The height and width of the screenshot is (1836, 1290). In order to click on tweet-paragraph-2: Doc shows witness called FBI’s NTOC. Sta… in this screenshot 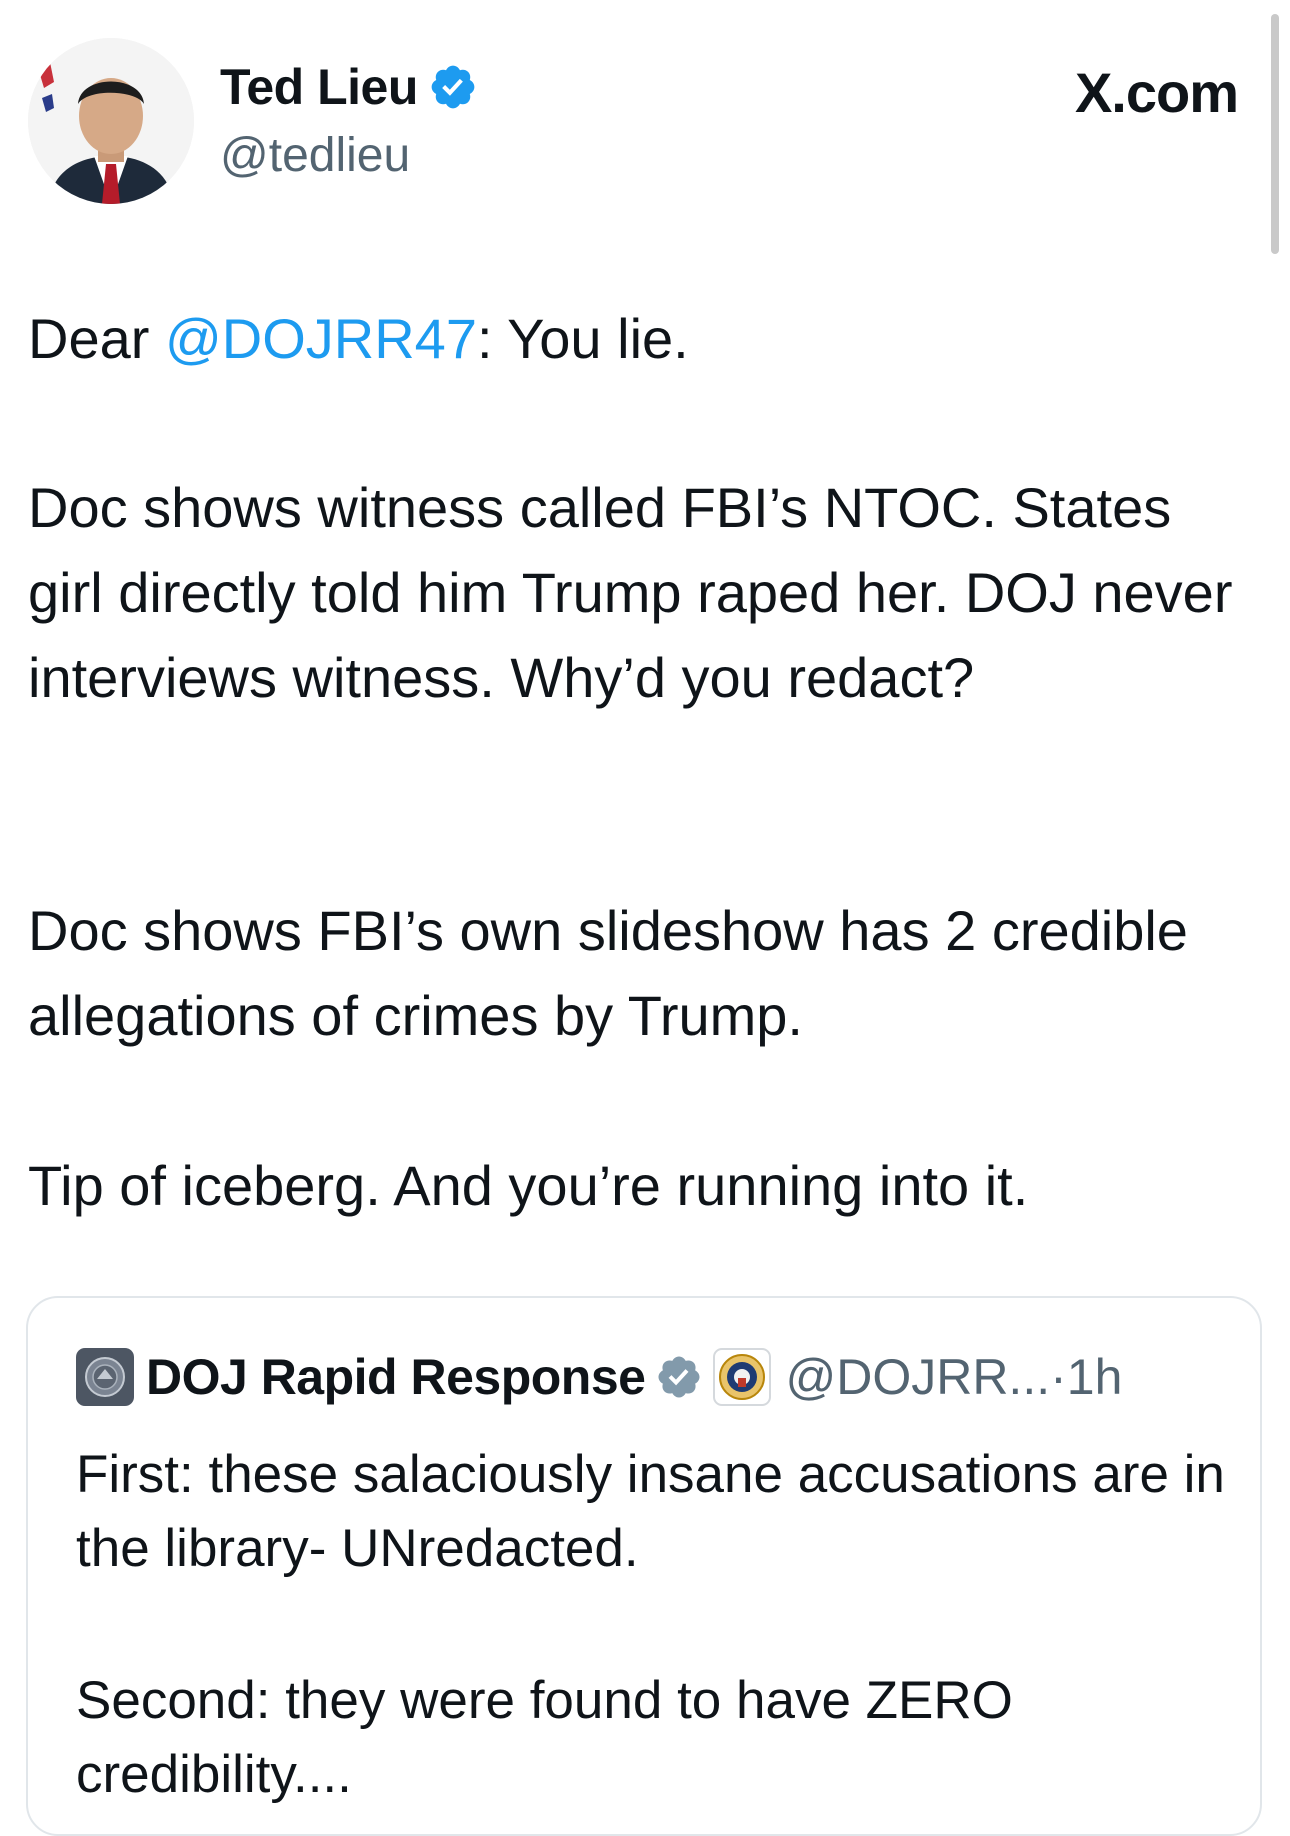, I will do `click(630, 592)`.